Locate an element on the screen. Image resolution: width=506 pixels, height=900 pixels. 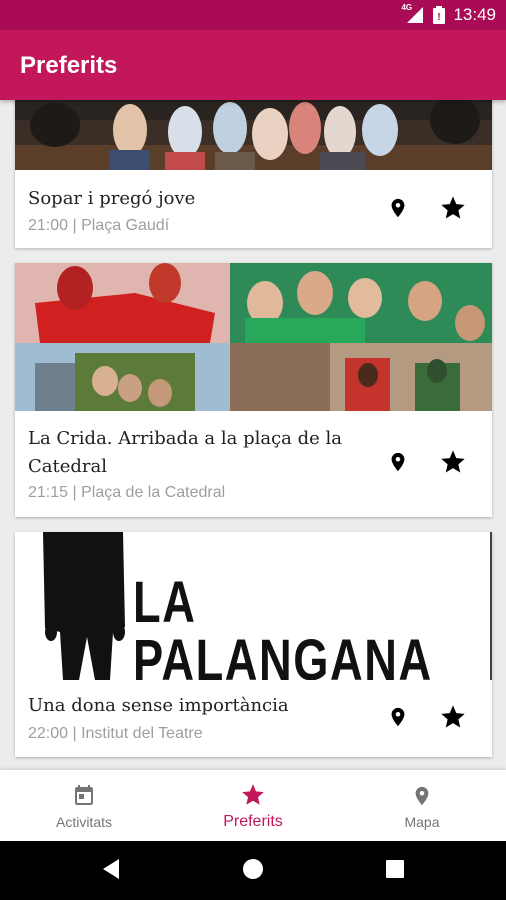
recents-button is located at coordinates (395, 871).